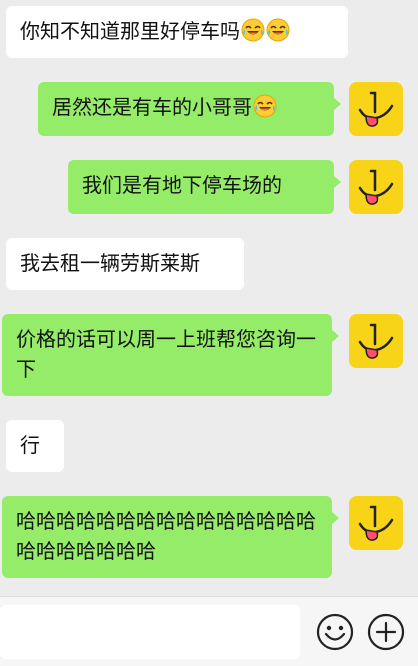 Image resolution: width=418 pixels, height=666 pixels. I want to click on message-bubble-received: 我去租一辆劳斯莱斯, so click(125, 264).